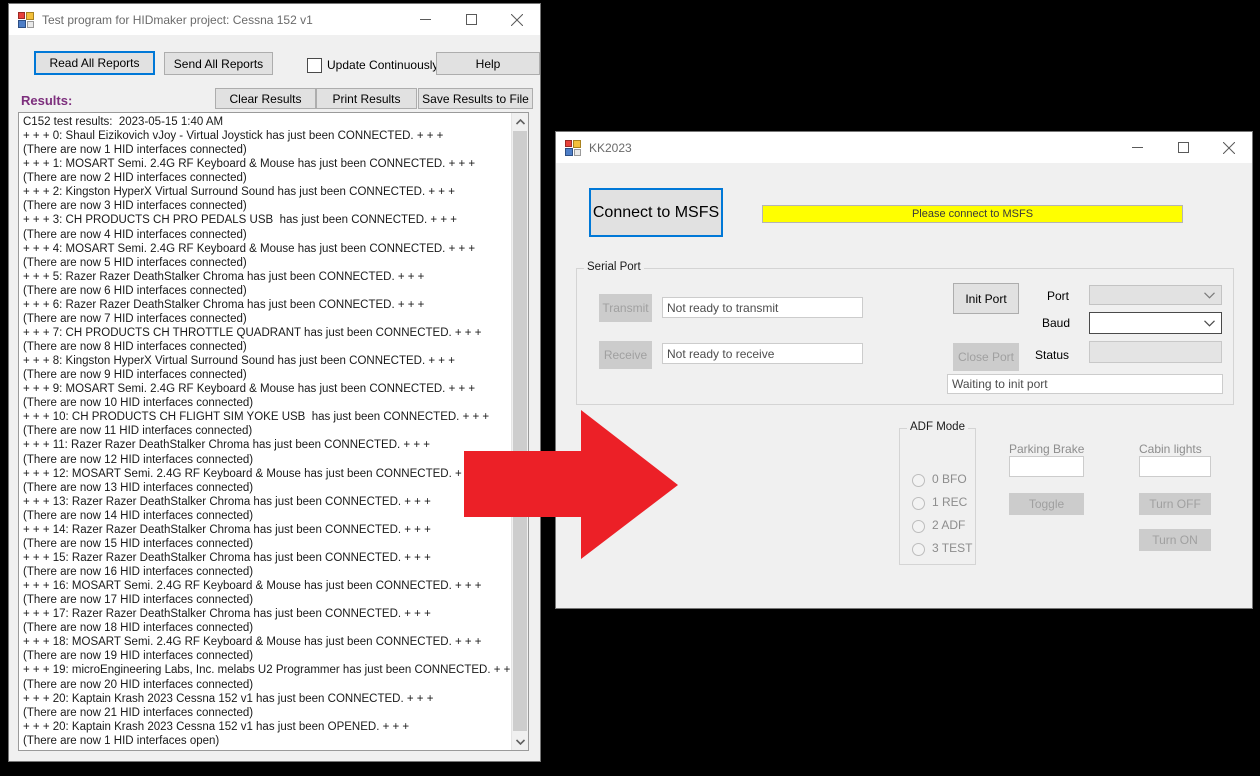 The height and width of the screenshot is (776, 1260). I want to click on status-field, so click(1155, 352).